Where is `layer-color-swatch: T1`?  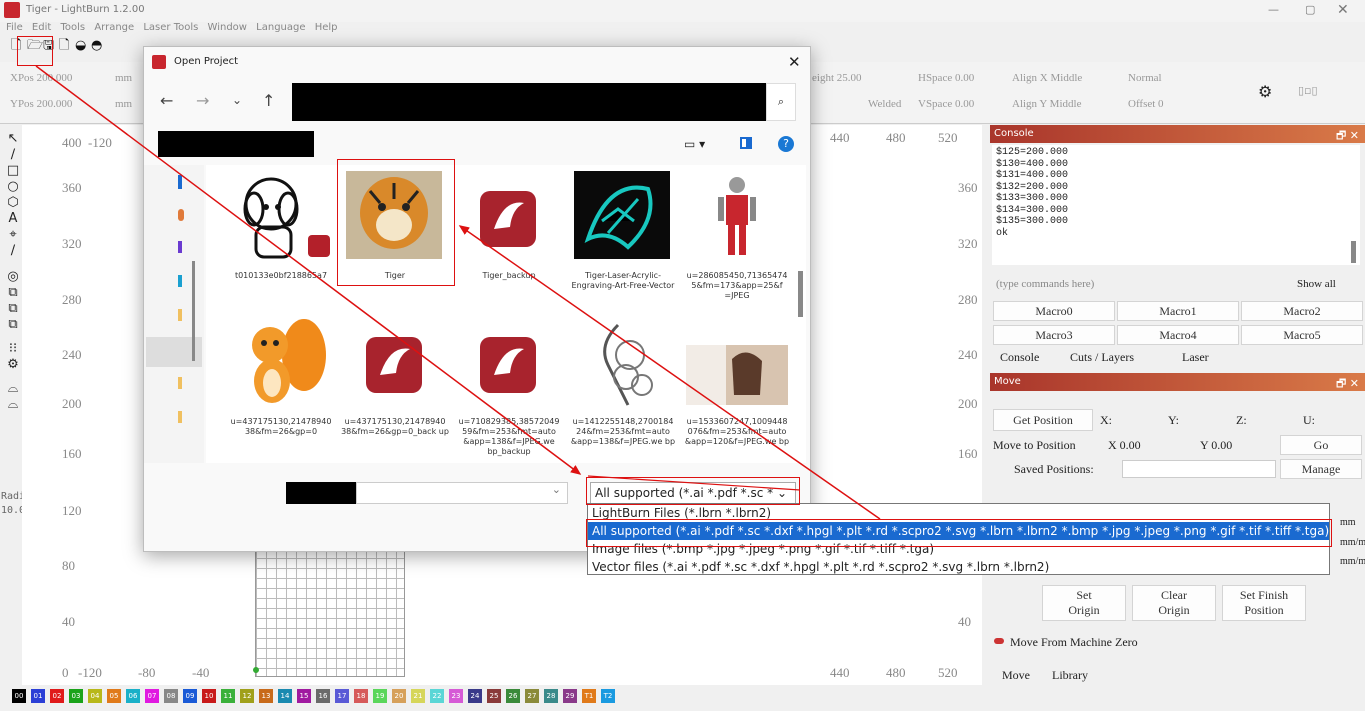 layer-color-swatch: T1 is located at coordinates (589, 696).